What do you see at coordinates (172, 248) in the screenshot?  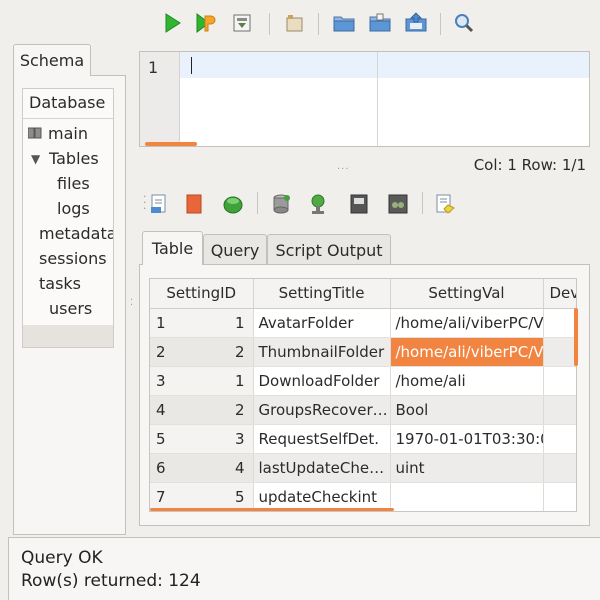 I see `tab-table: Table` at bounding box center [172, 248].